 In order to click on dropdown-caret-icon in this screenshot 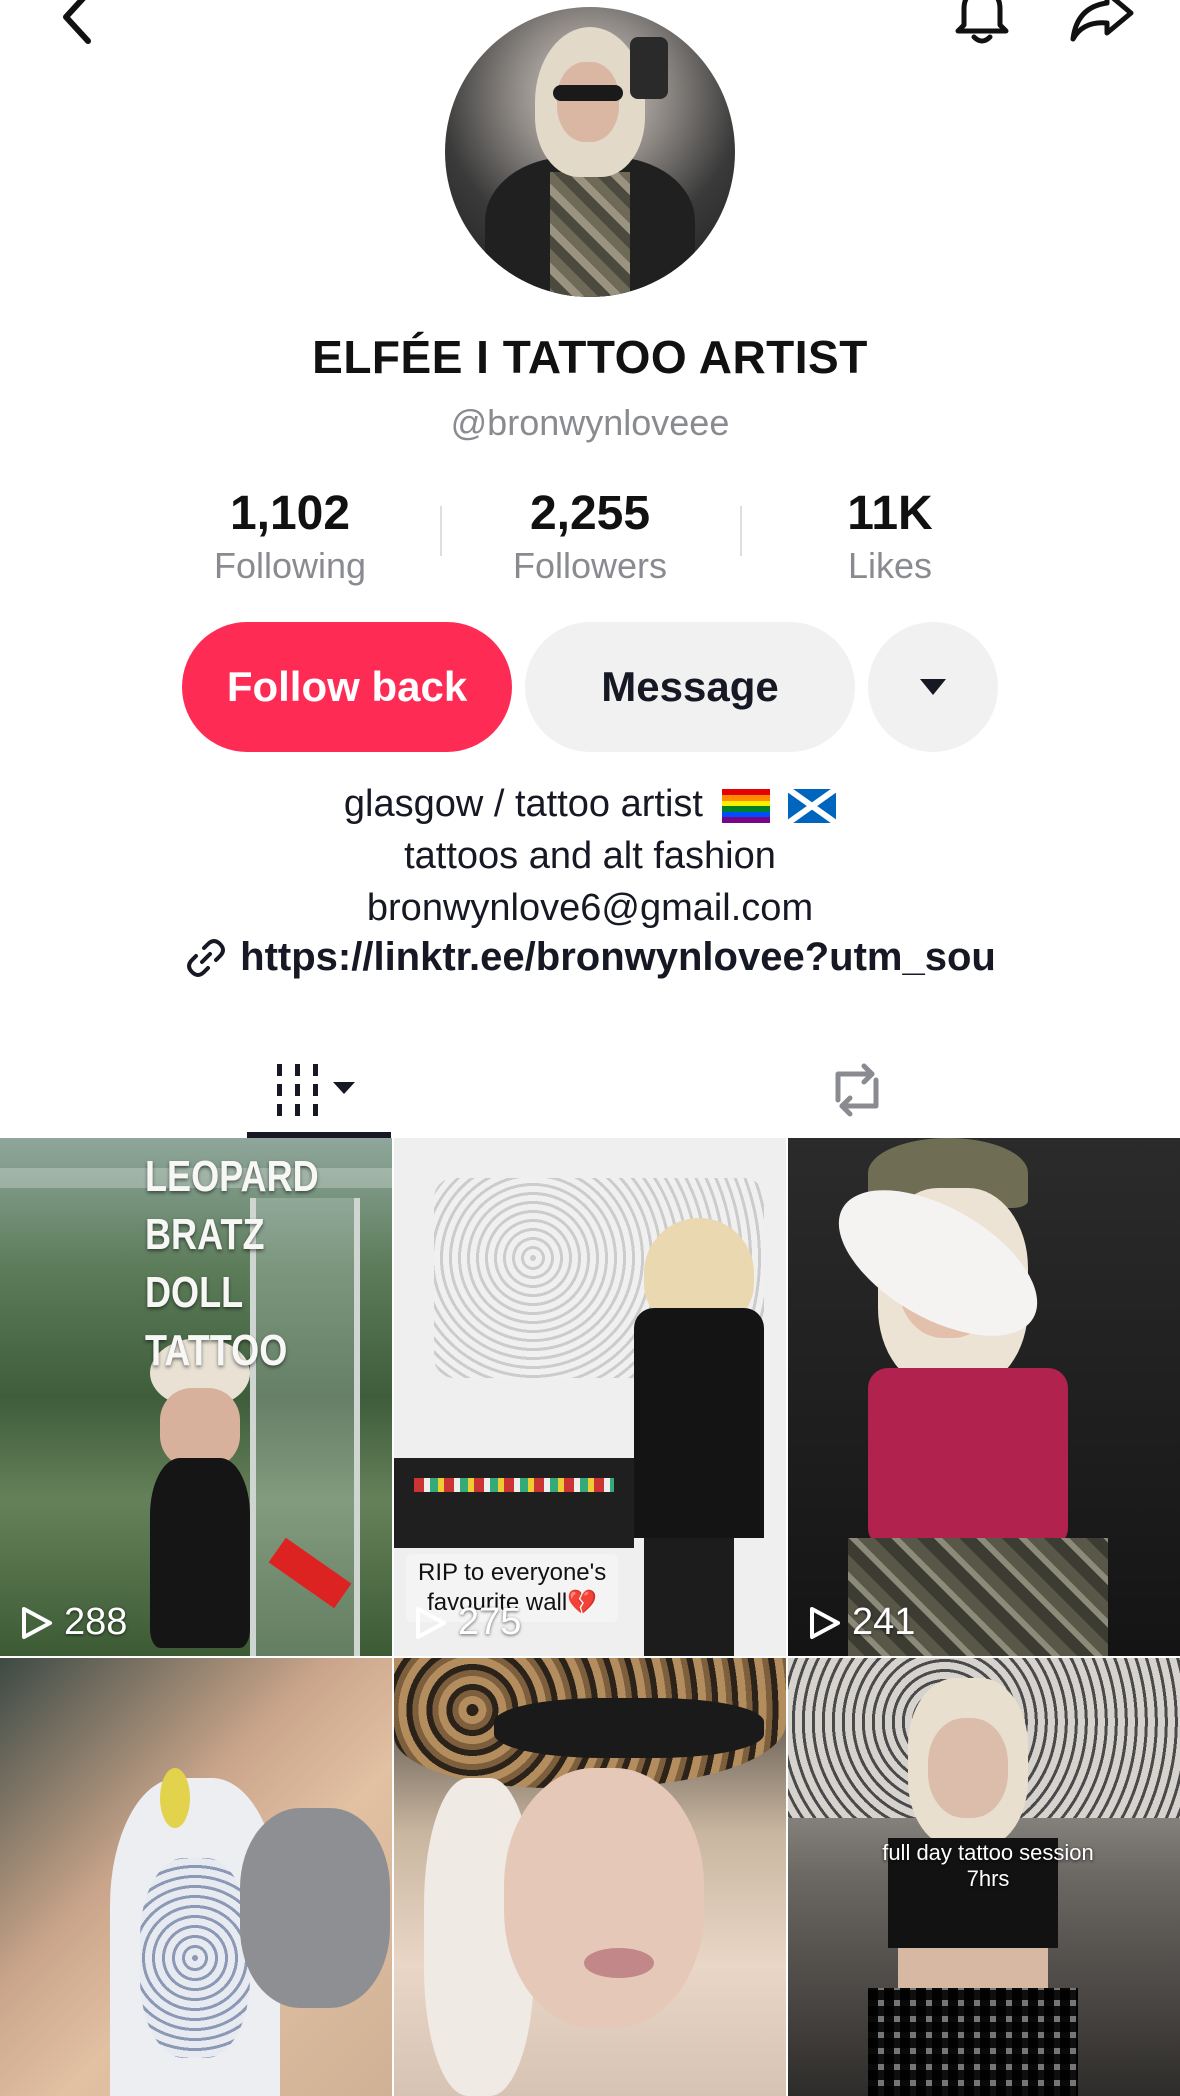, I will do `click(933, 687)`.